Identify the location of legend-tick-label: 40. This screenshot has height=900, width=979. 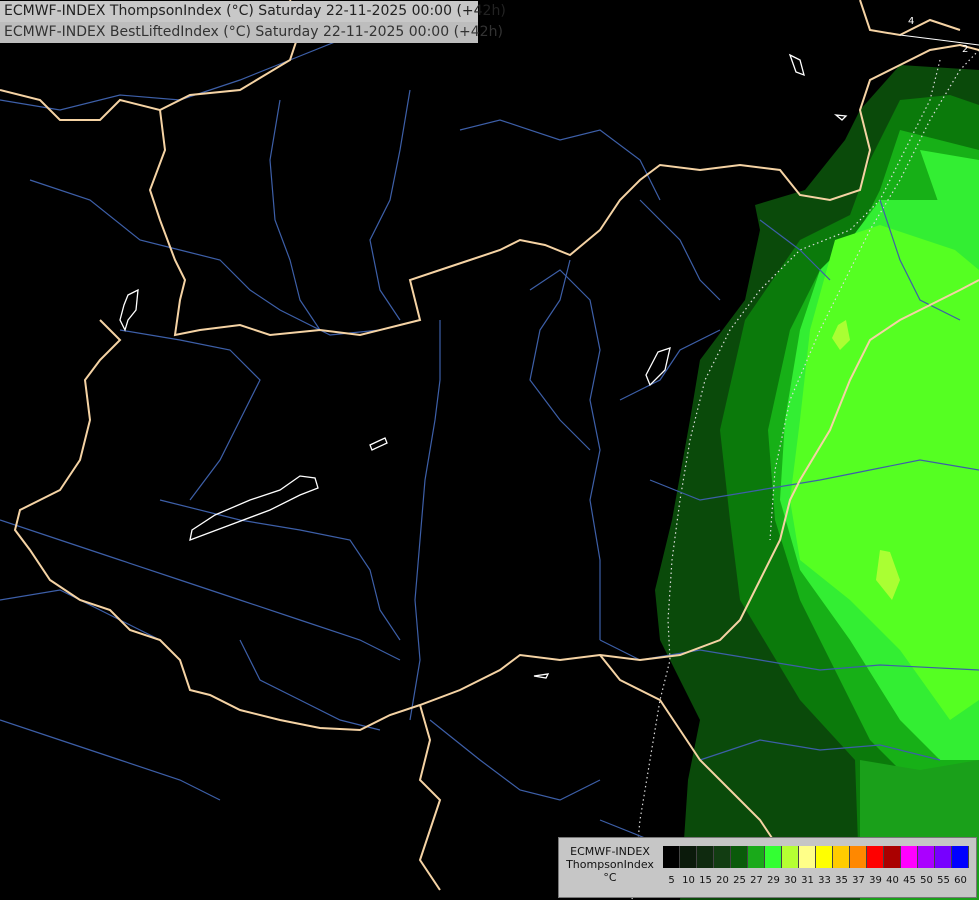
(892, 880).